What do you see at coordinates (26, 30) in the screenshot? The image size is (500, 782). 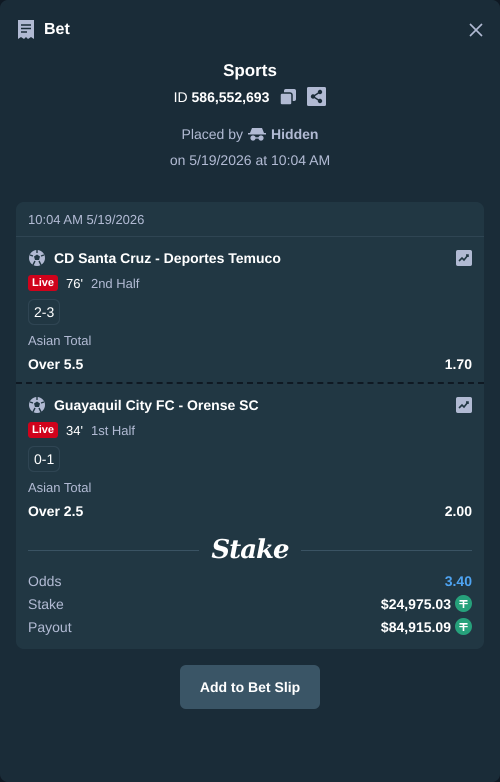 I see `receipt-icon` at bounding box center [26, 30].